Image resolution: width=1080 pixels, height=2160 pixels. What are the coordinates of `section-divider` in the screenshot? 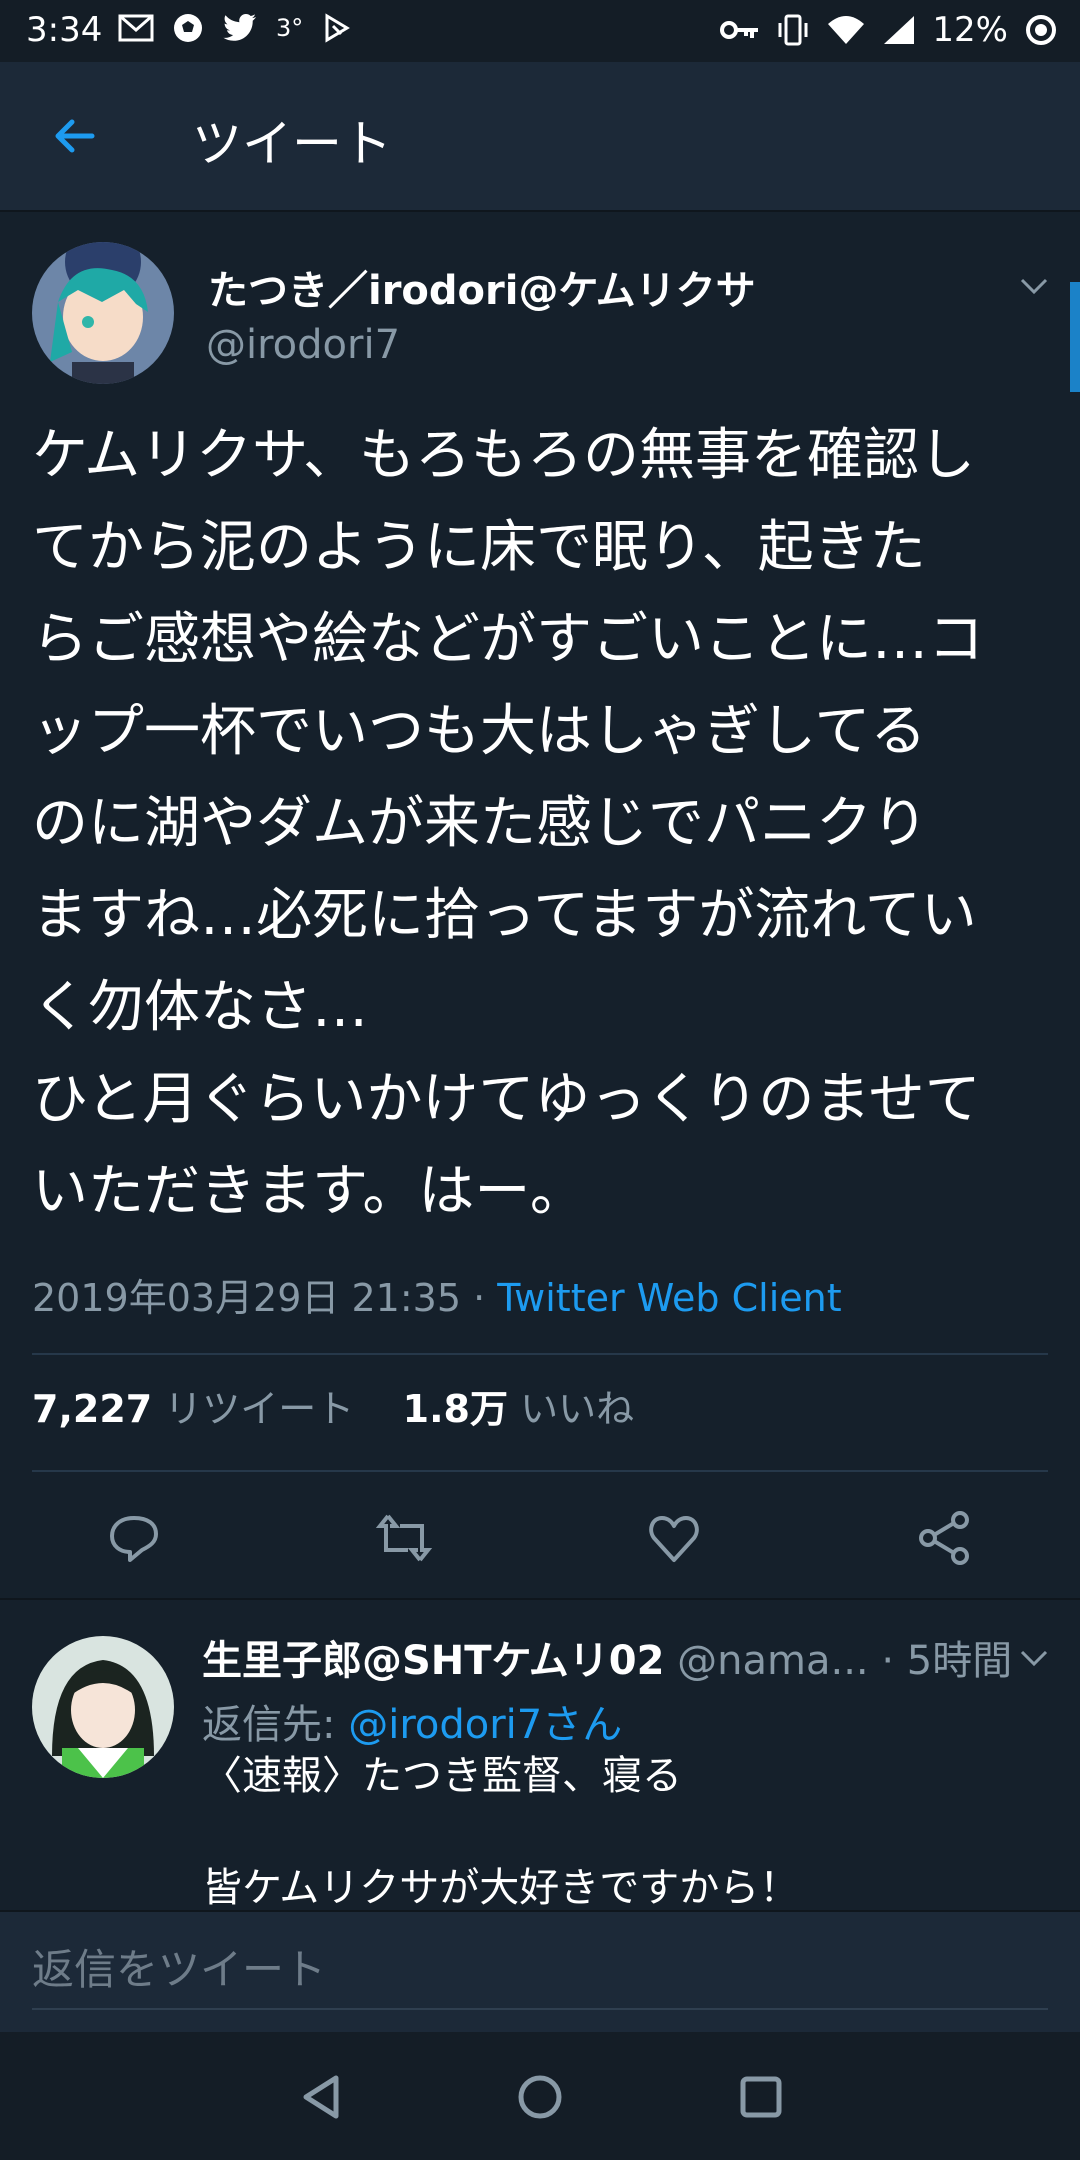 It's located at (540, 1599).